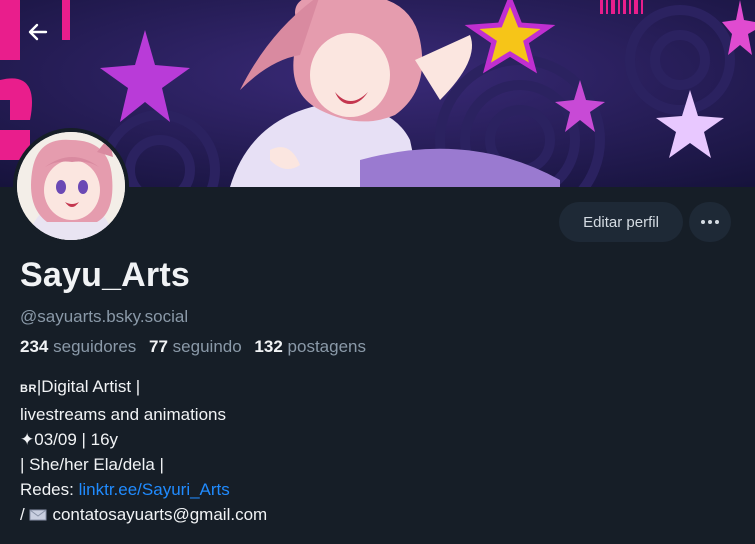  Describe the element at coordinates (154, 489) in the screenshot. I see `linktree-link: linktr.ee/Sayuri_Arts` at that location.